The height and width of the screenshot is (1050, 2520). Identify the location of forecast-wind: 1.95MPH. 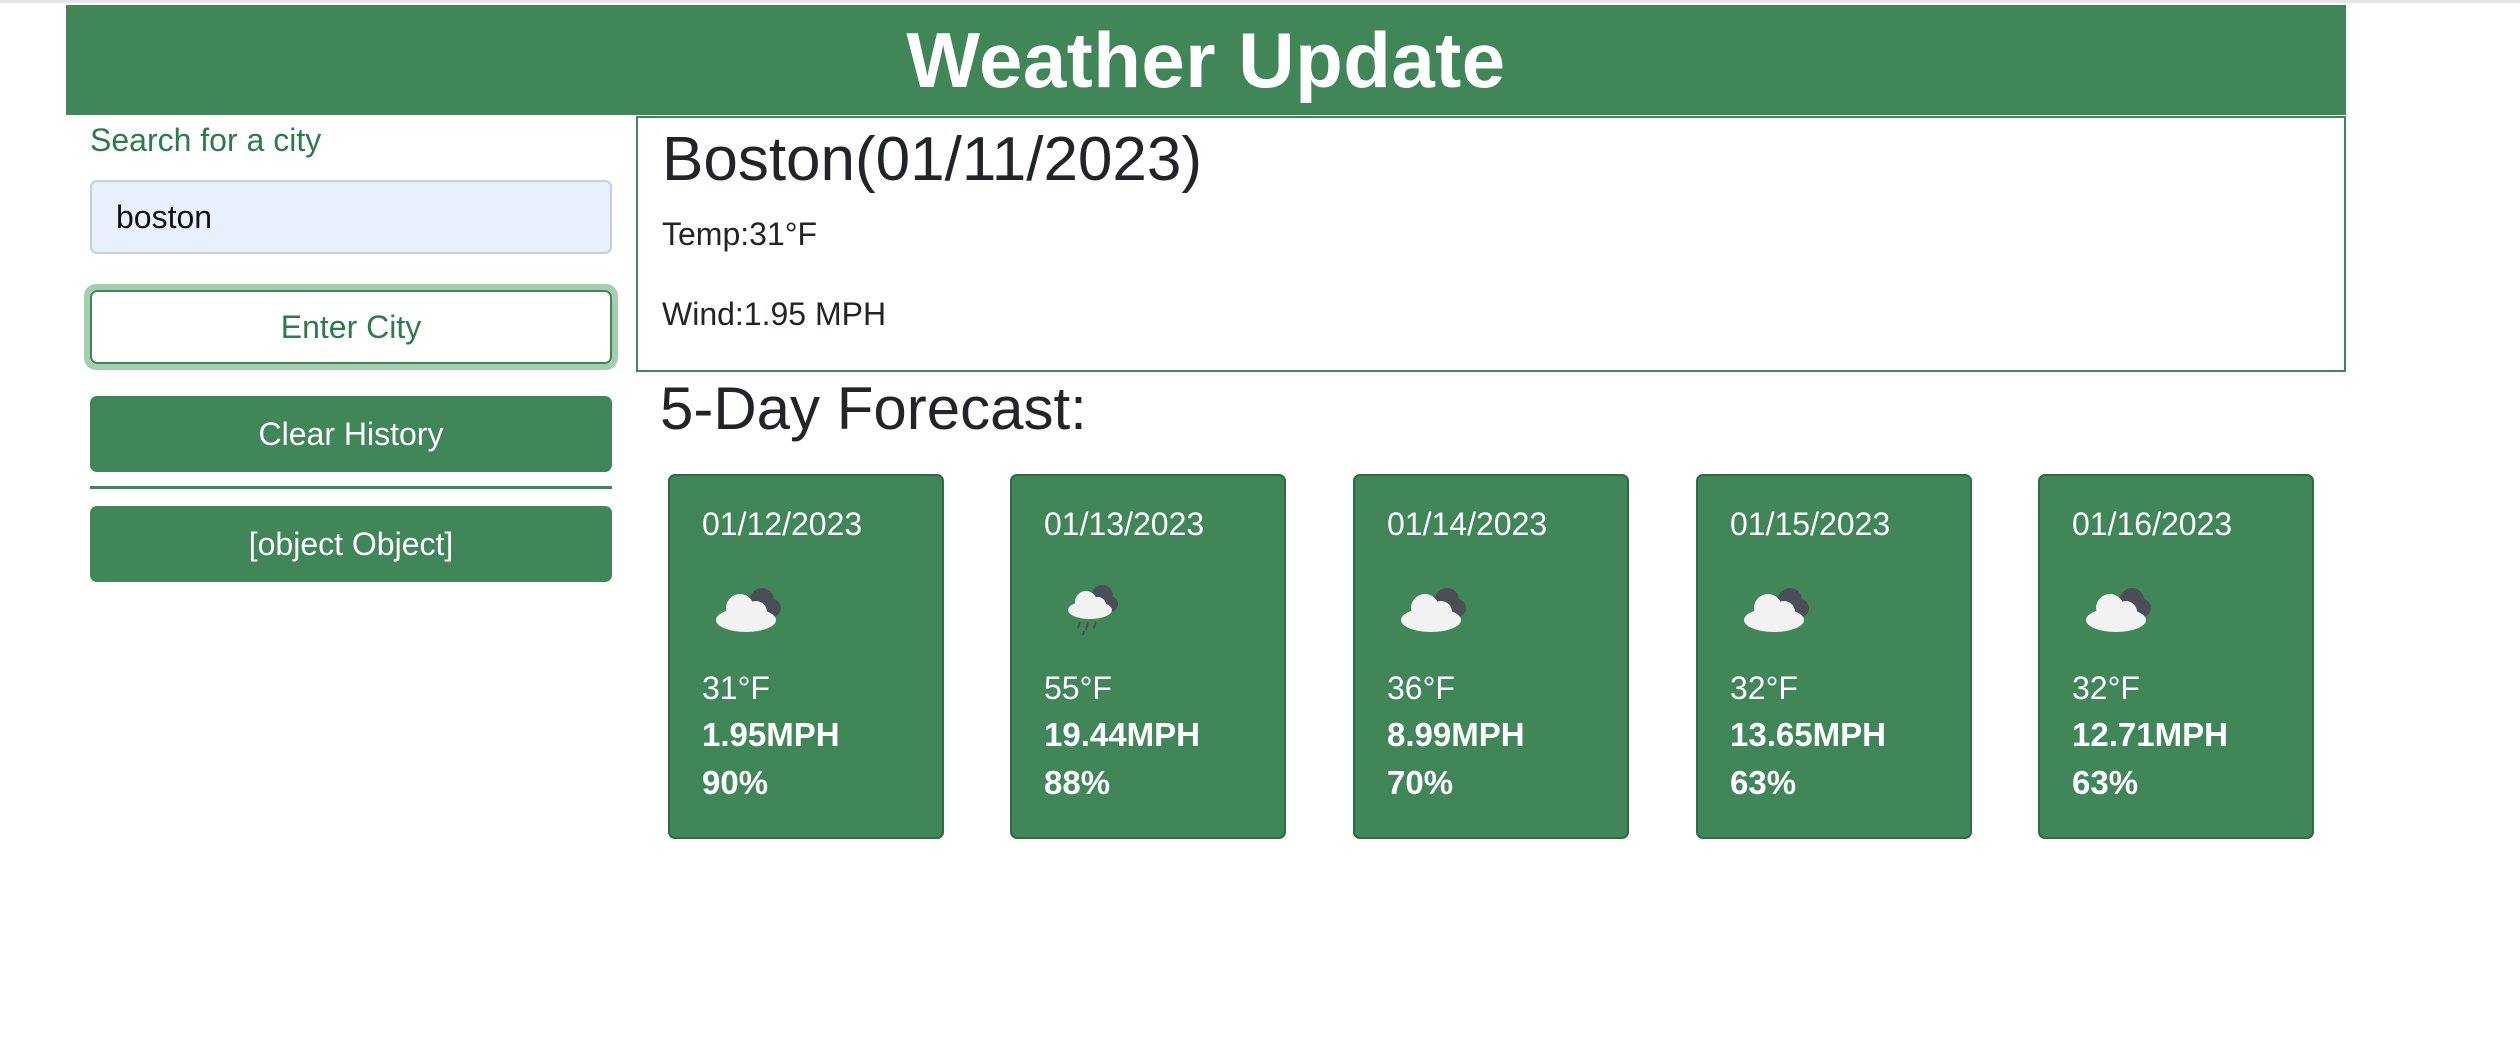
(771, 734).